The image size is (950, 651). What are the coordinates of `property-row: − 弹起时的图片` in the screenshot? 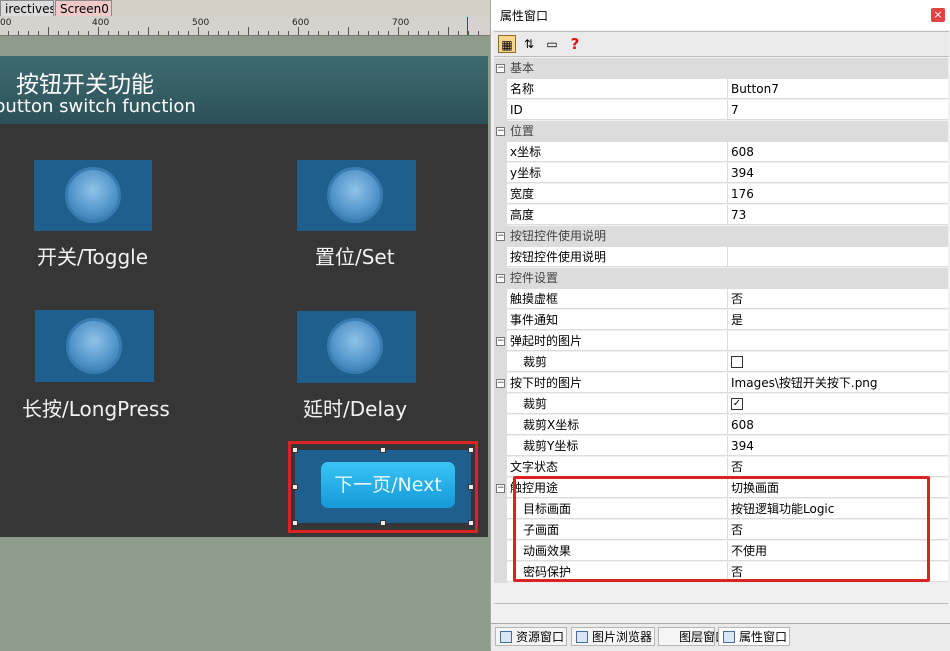 It's located at (721, 341).